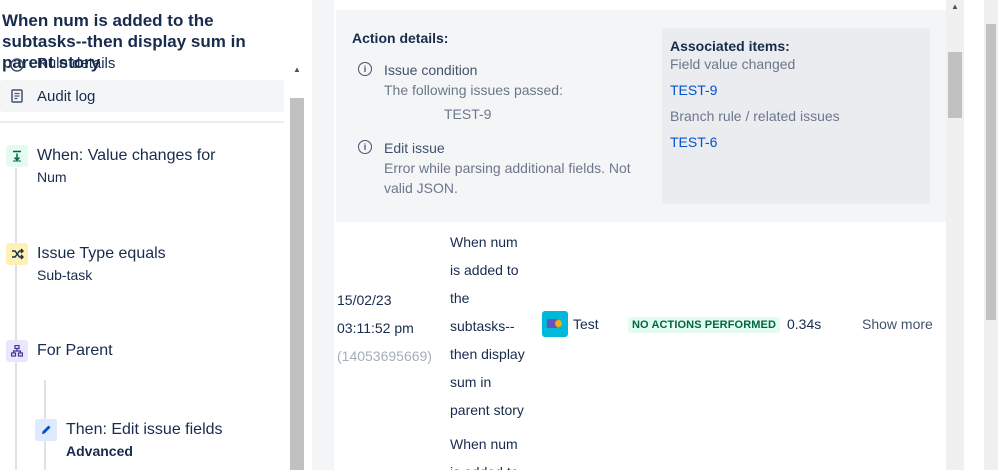  What do you see at coordinates (586, 324) in the screenshot?
I see `project-name: Test` at bounding box center [586, 324].